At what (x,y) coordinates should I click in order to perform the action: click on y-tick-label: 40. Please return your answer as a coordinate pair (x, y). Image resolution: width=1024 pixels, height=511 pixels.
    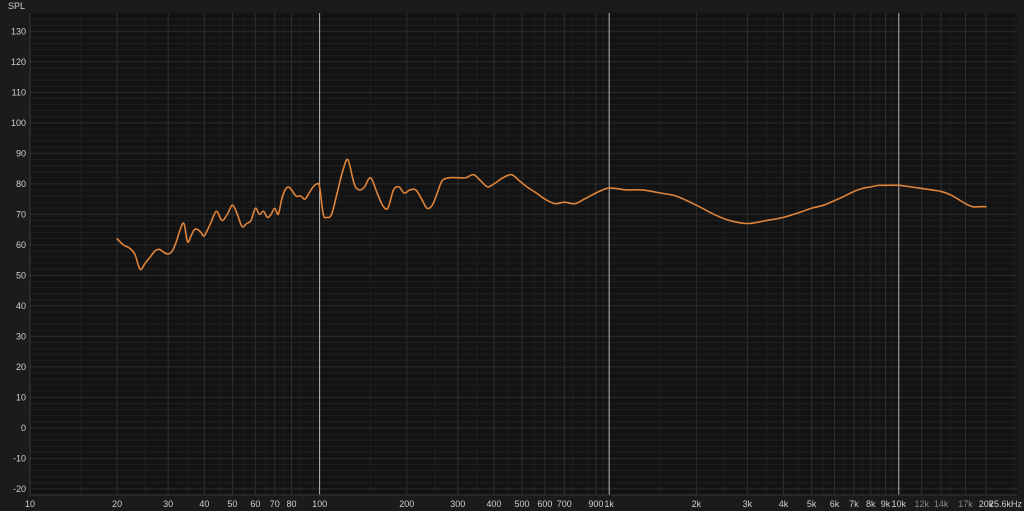
    Looking at the image, I should click on (21, 306).